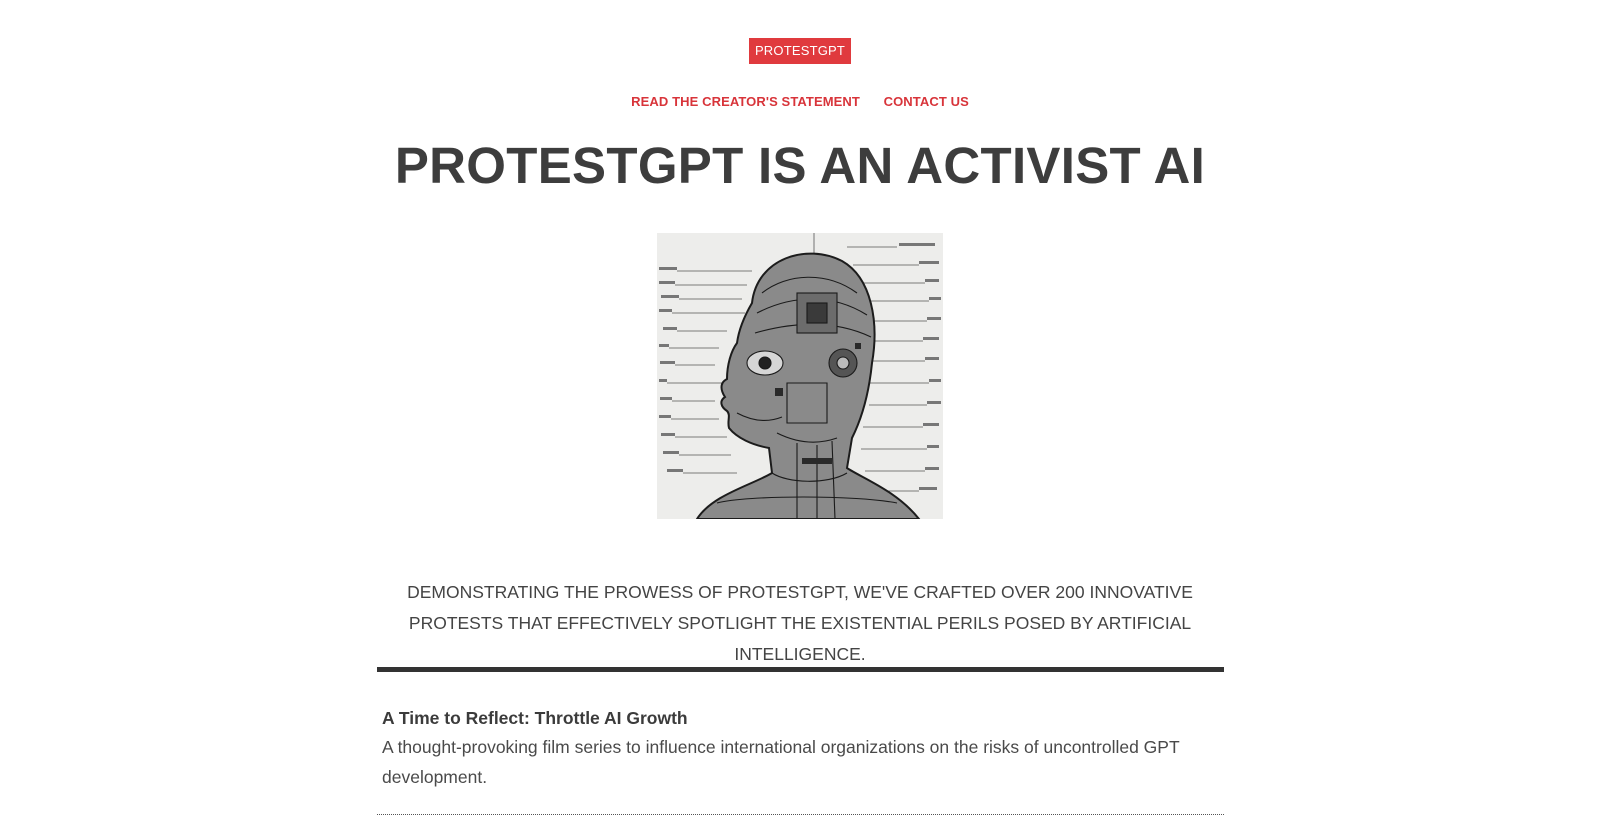 This screenshot has height=834, width=1600. What do you see at coordinates (926, 101) in the screenshot?
I see `nav-link-contact-us: CONTACT US` at bounding box center [926, 101].